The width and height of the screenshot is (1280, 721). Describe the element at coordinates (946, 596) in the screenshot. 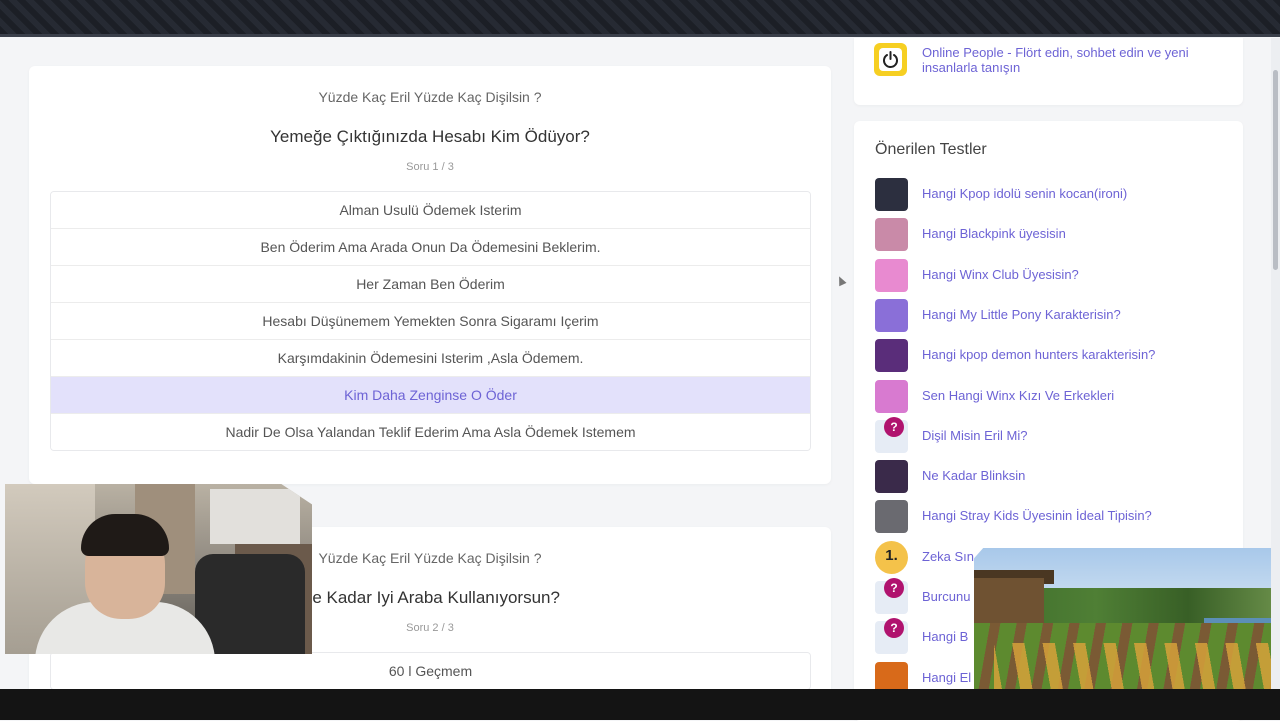

I see `test-link: Burcunu` at that location.